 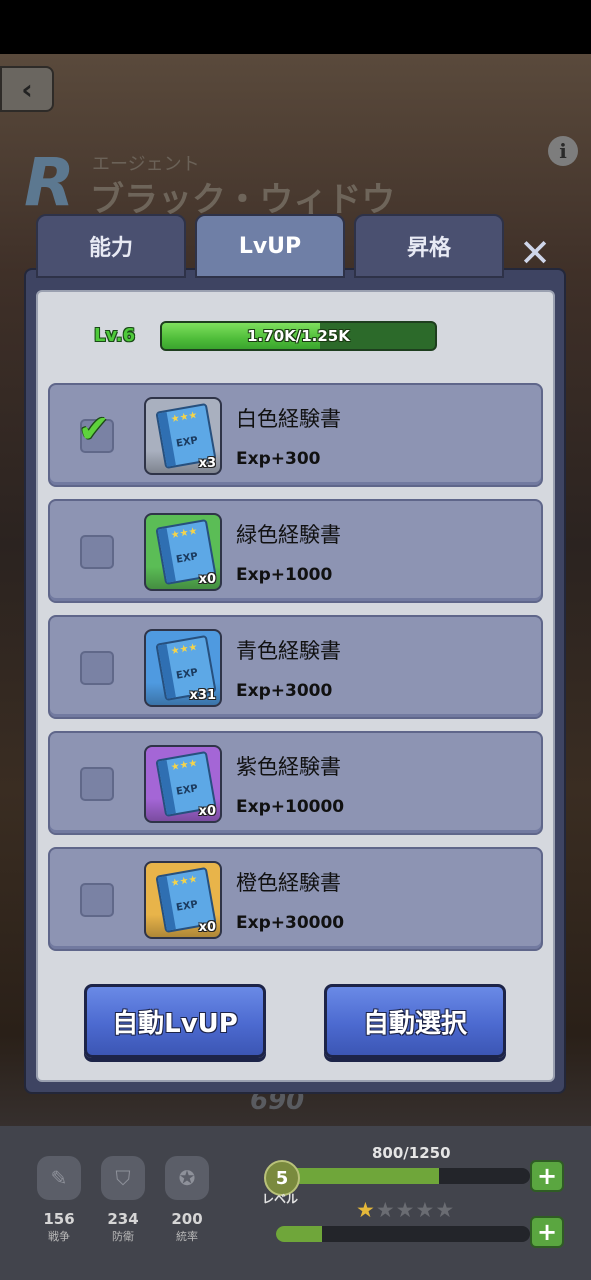 I want to click on list-item-green-exp-book: ★★★ EXP x0 緑色経験書 Exp+1000, so click(x=295, y=551).